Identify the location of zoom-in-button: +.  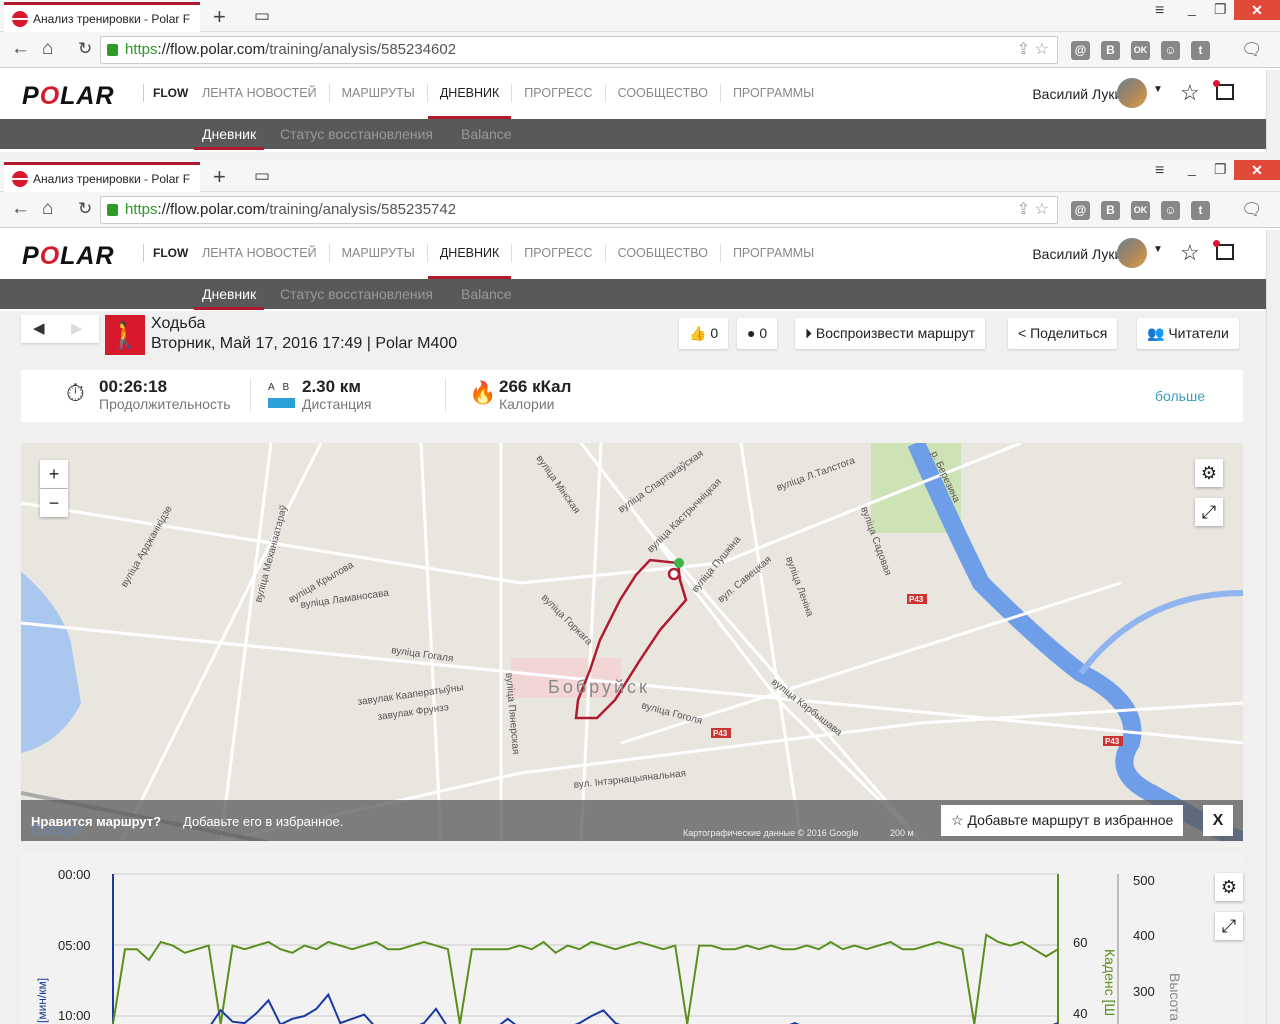
(54, 474).